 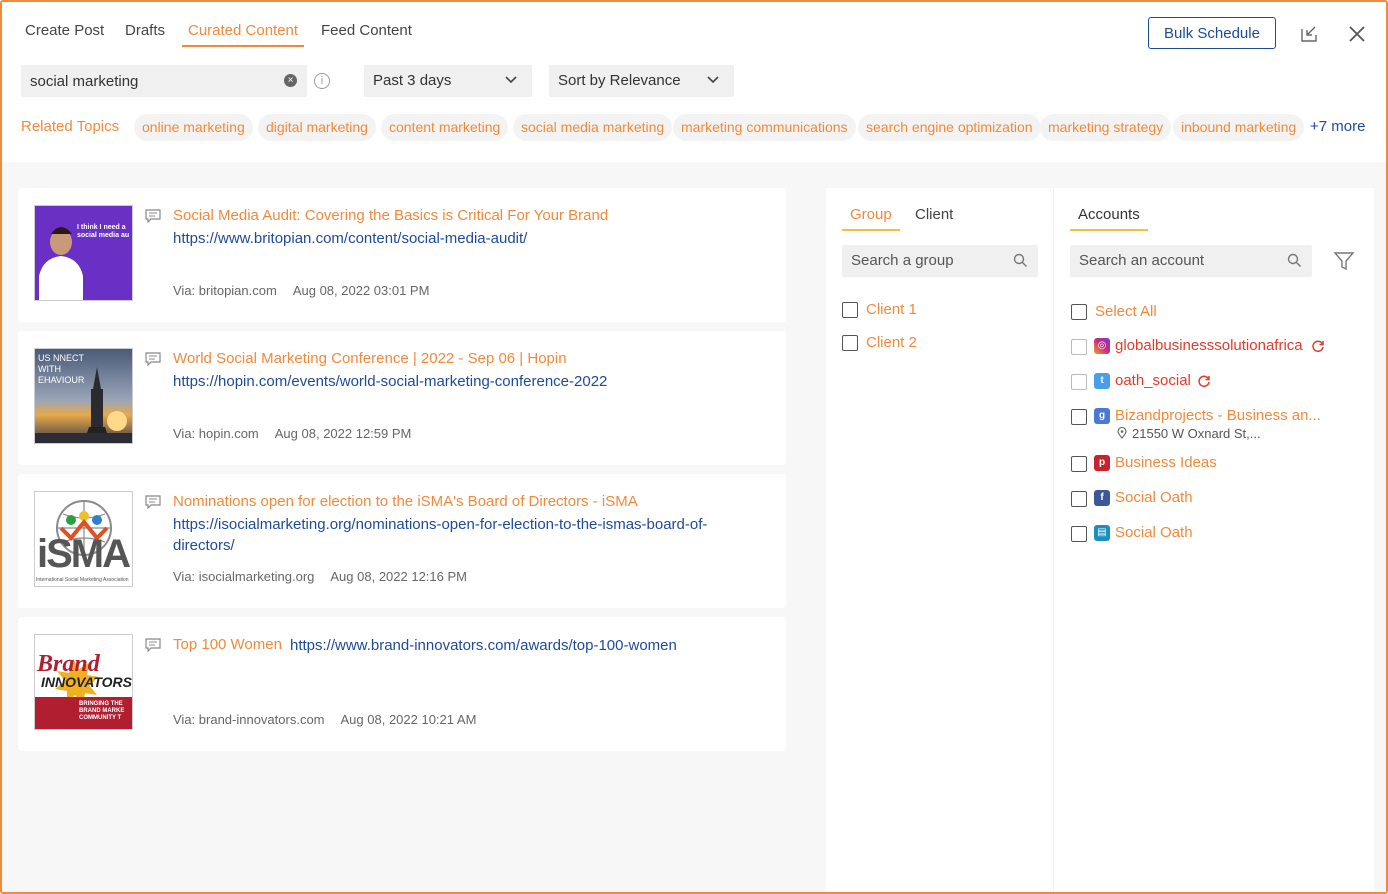 What do you see at coordinates (145, 33) in the screenshot?
I see `tab-drafts: Drafts` at bounding box center [145, 33].